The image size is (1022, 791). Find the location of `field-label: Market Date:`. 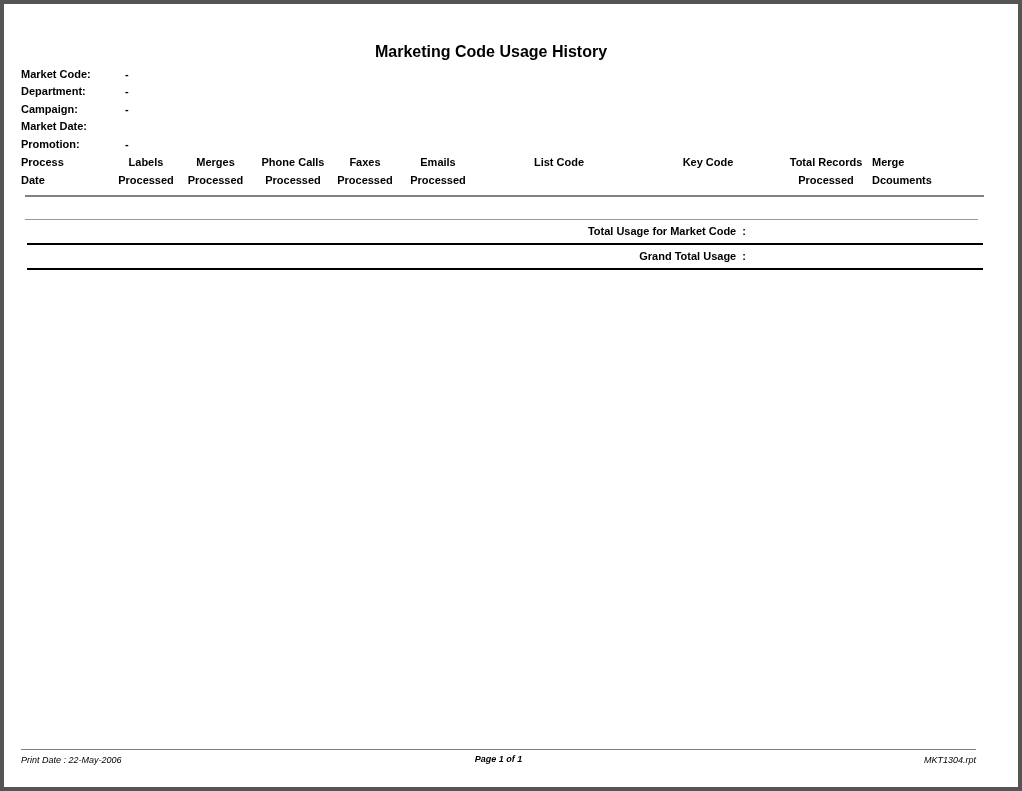

field-label: Market Date: is located at coordinates (55, 127).